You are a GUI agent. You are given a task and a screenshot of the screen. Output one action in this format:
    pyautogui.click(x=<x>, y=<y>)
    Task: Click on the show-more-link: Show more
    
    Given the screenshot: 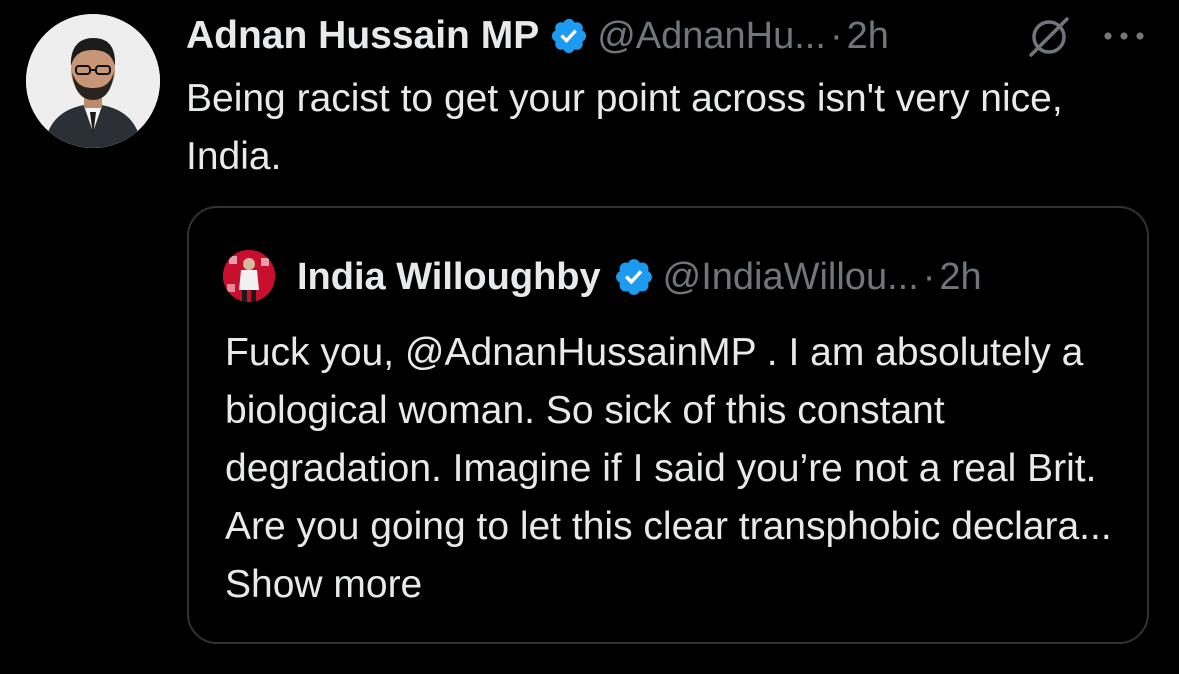 What is the action you would take?
    pyautogui.click(x=323, y=584)
    